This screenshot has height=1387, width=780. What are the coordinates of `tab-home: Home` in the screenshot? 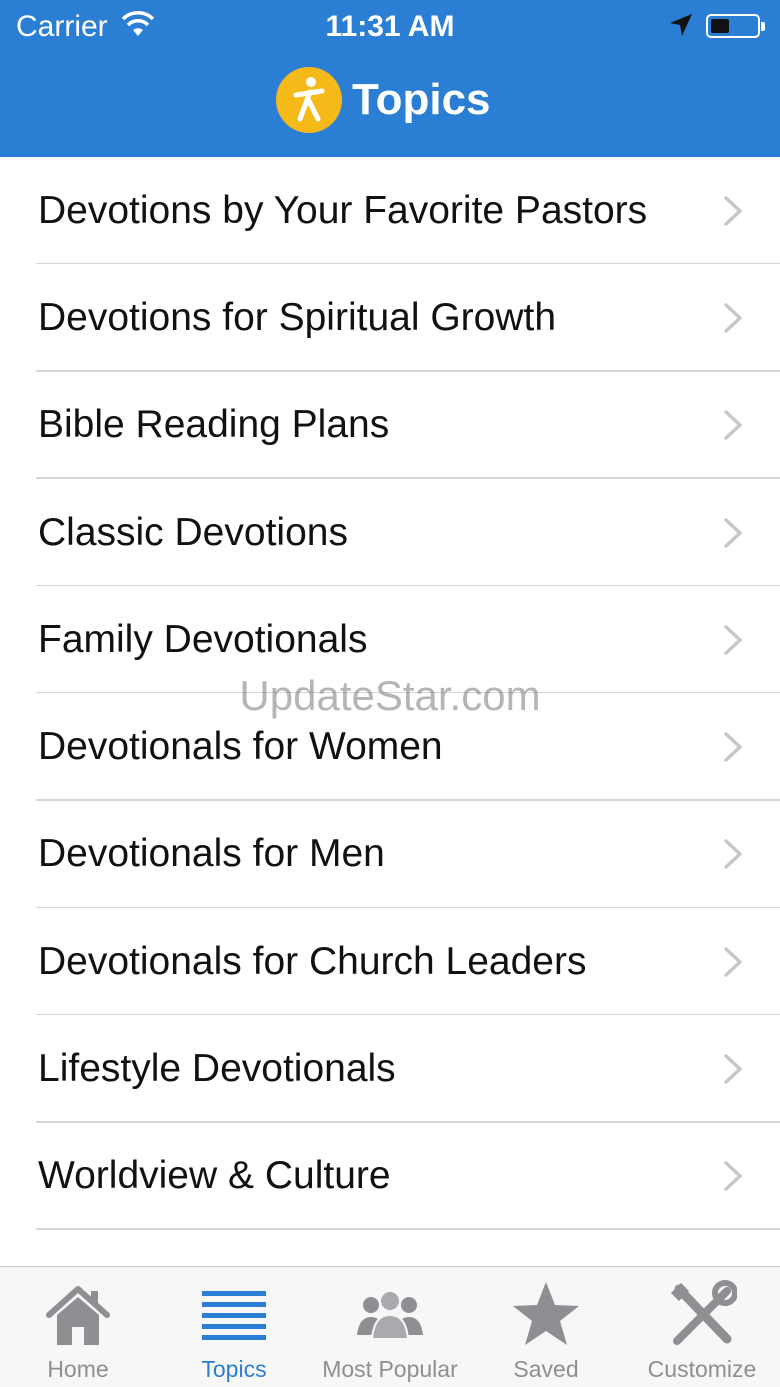 It's located at (78, 1327).